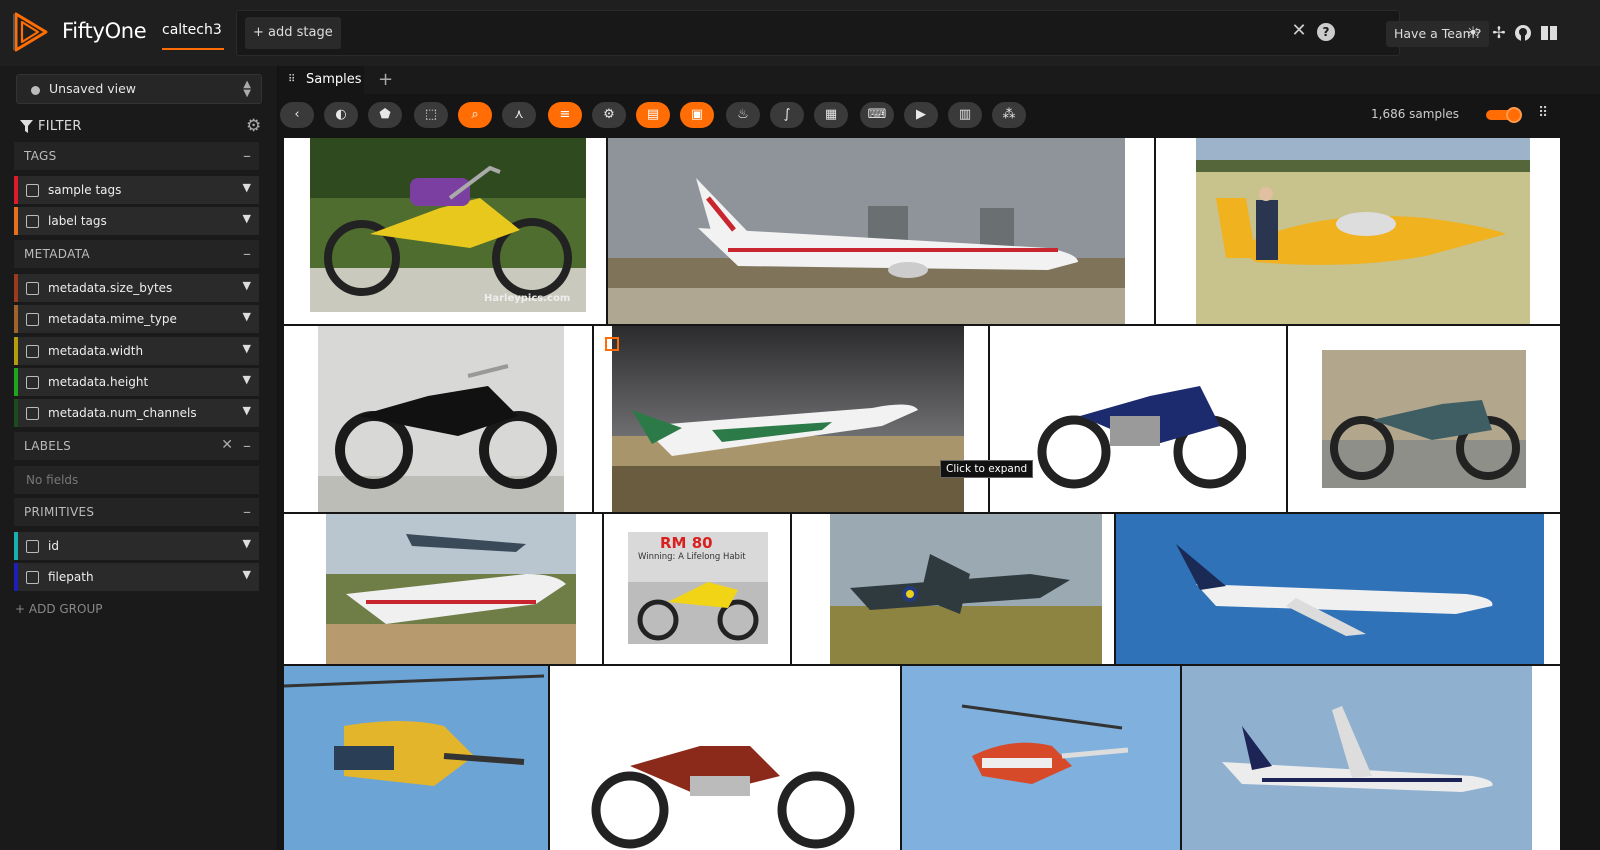 The width and height of the screenshot is (1600, 850). Describe the element at coordinates (1473, 33) in the screenshot. I see `sun-icon: ☀` at that location.